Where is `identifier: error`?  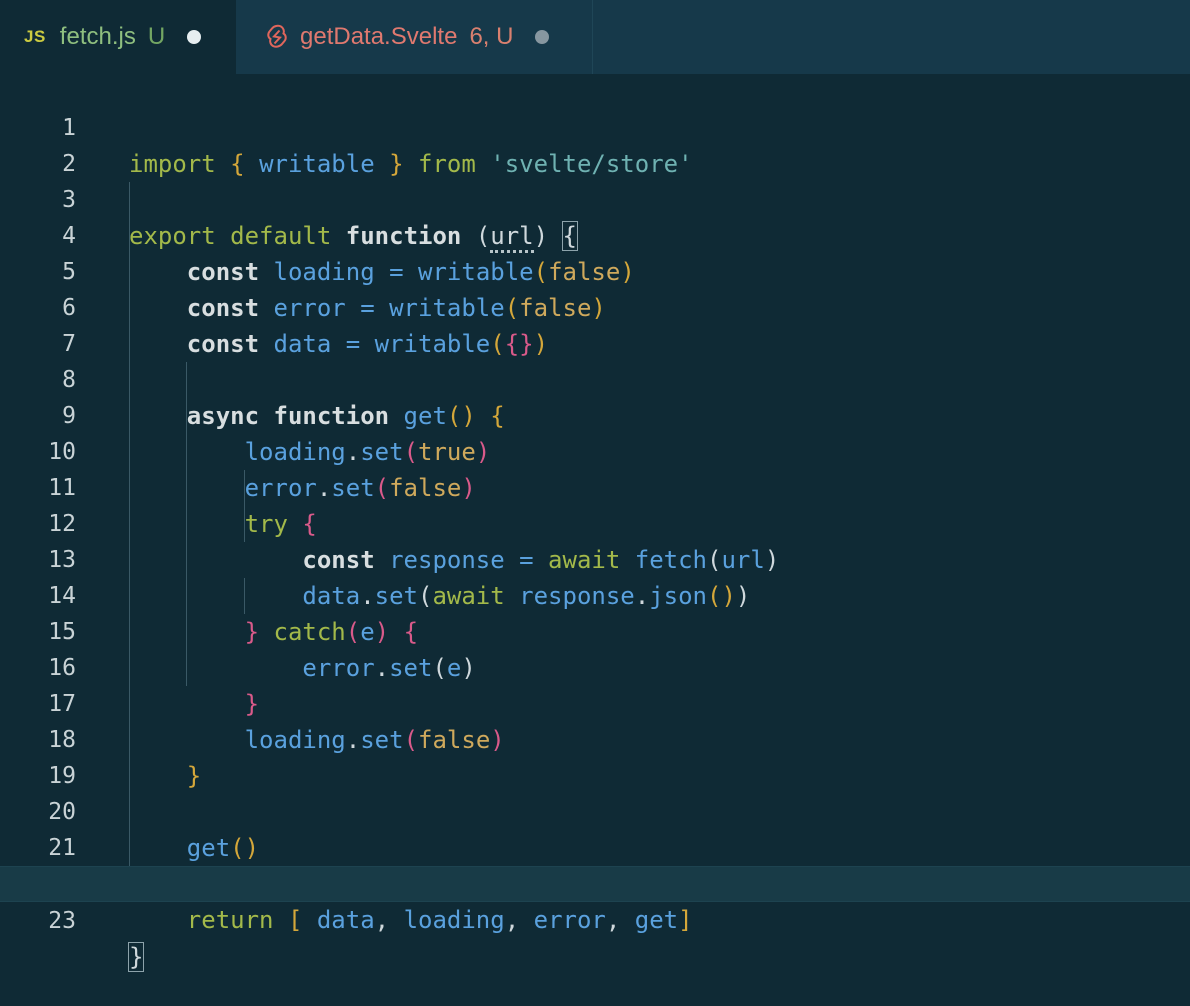
identifier: error is located at coordinates (569, 920).